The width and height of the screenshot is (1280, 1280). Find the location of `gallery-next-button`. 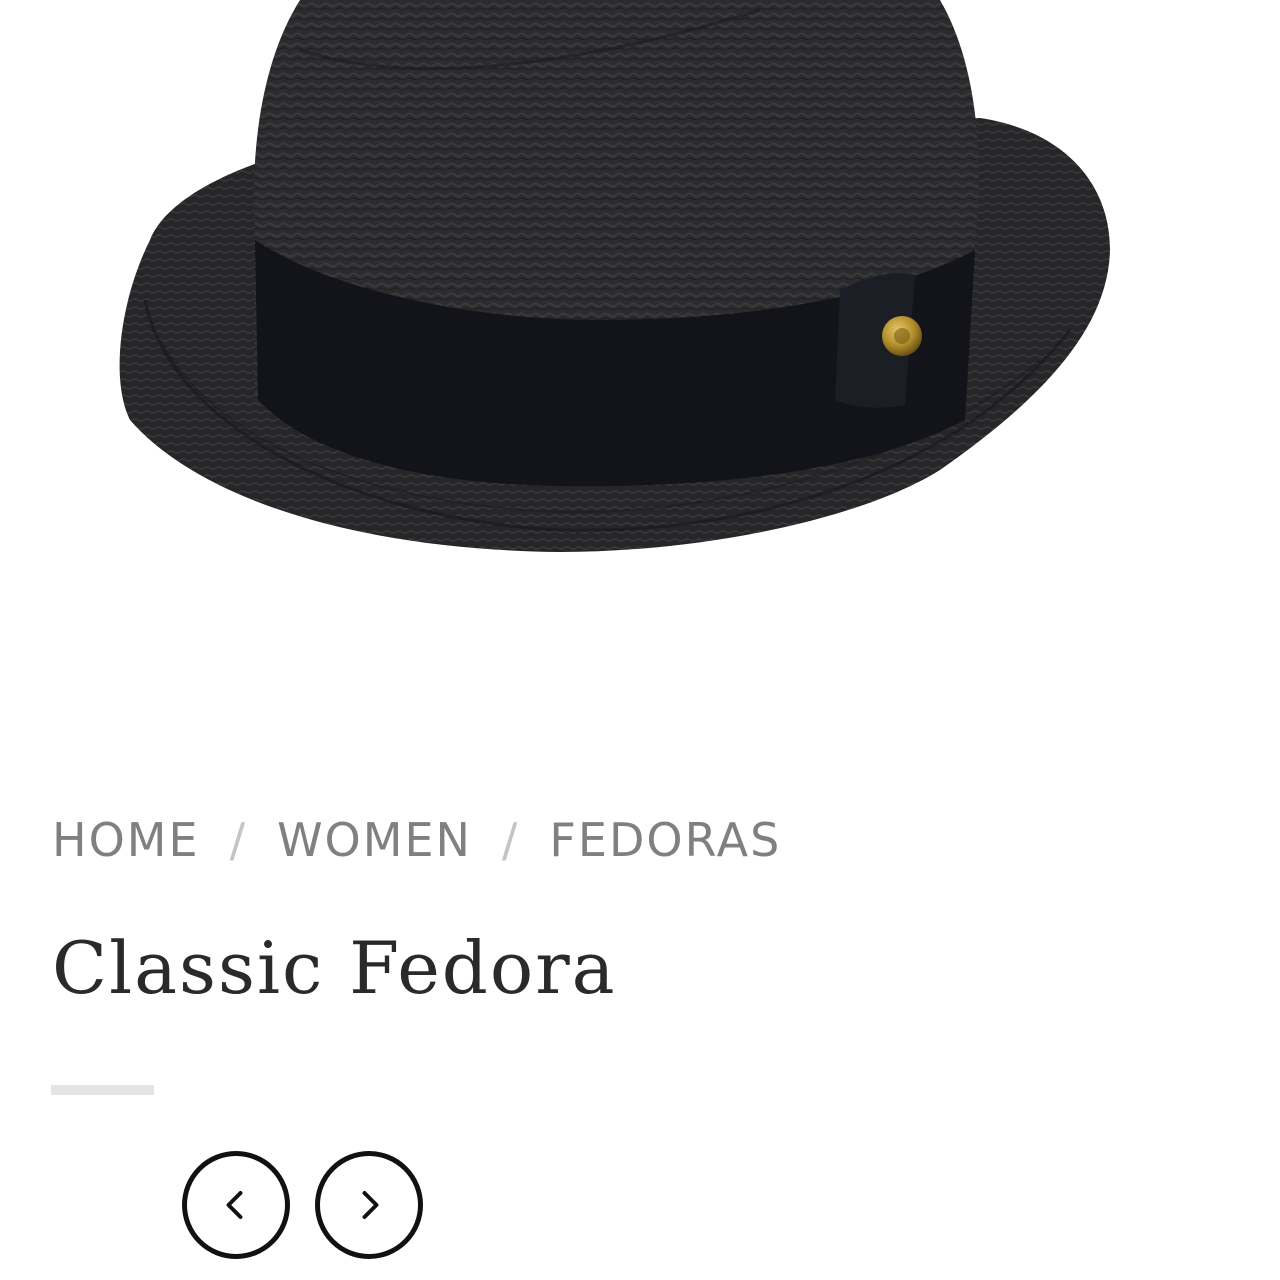

gallery-next-button is located at coordinates (369, 1205).